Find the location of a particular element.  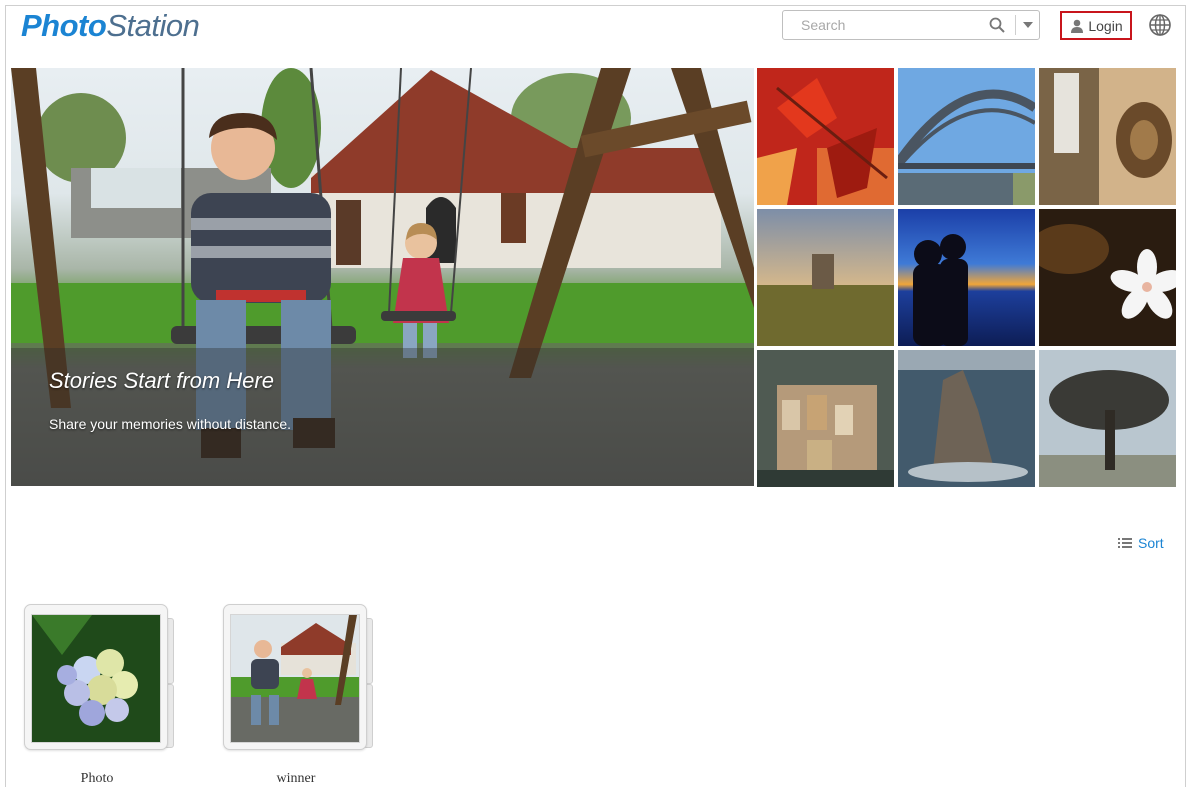

sort-label: Sort is located at coordinates (1151, 543).